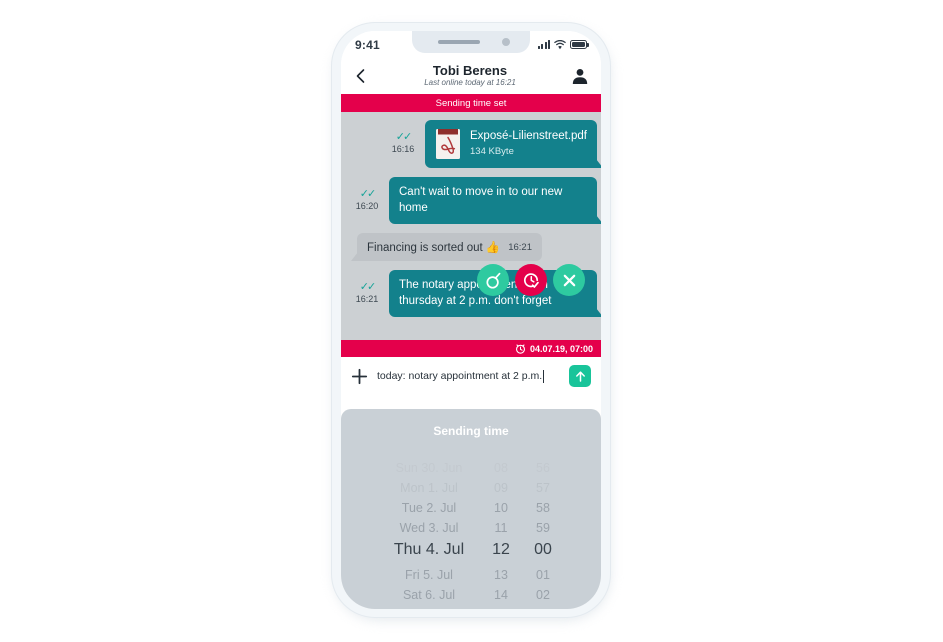 Image resolution: width=943 pixels, height=642 pixels. I want to click on front-camera-icon, so click(506, 42).